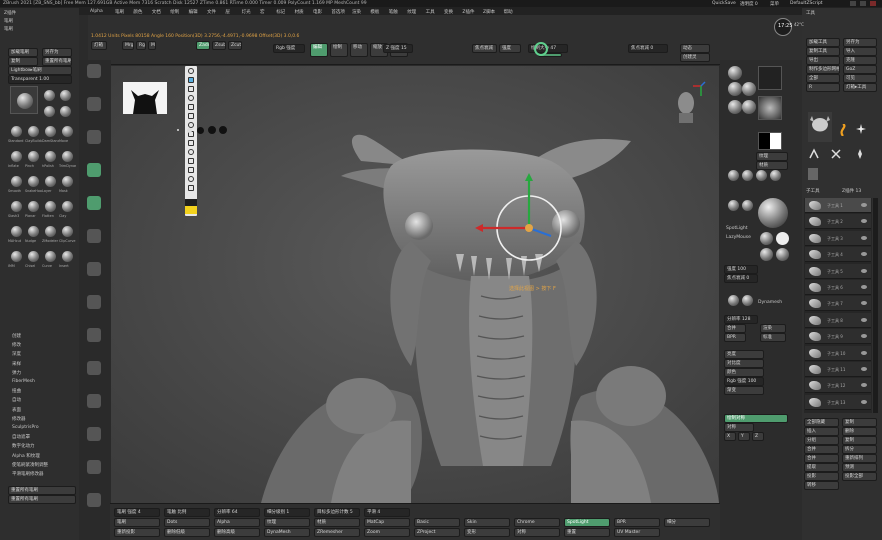  I want to click on render-button: 渲染, so click(773, 328).